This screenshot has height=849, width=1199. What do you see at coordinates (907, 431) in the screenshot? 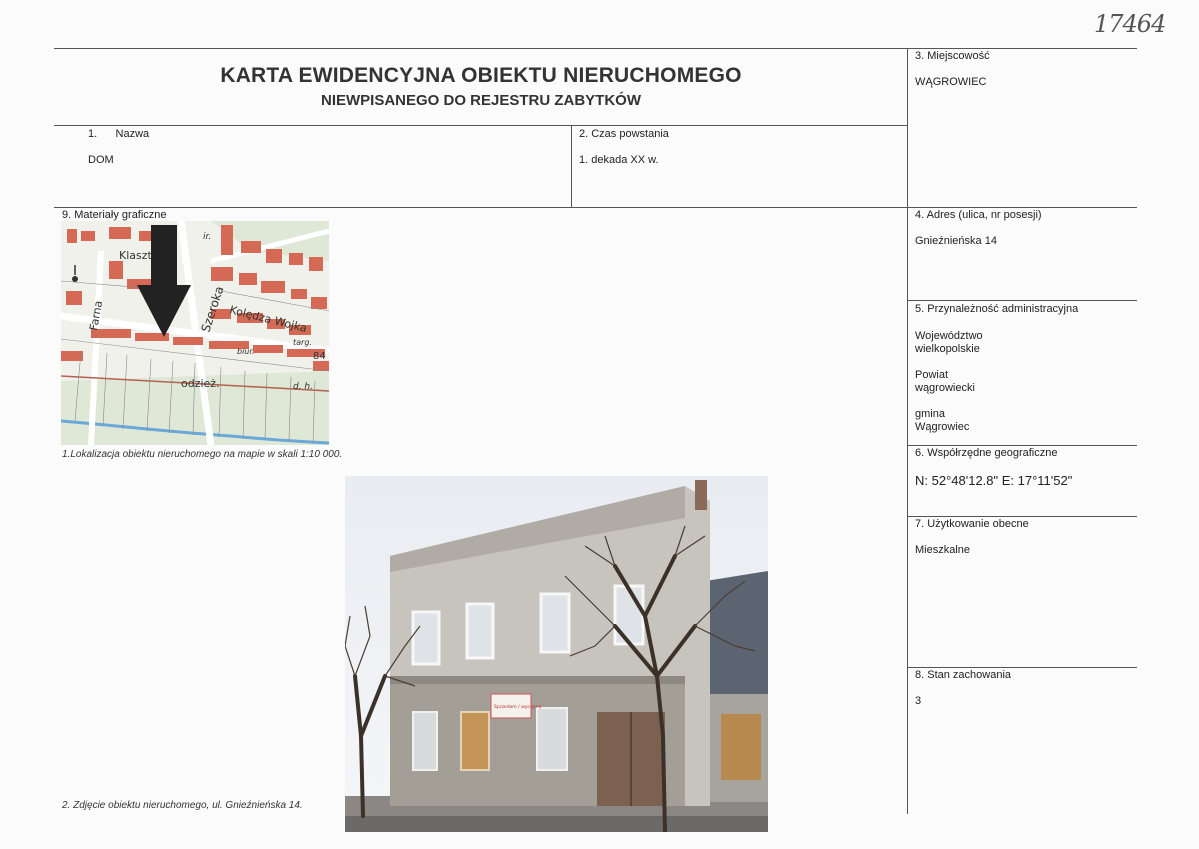
I see `main-divider` at bounding box center [907, 431].